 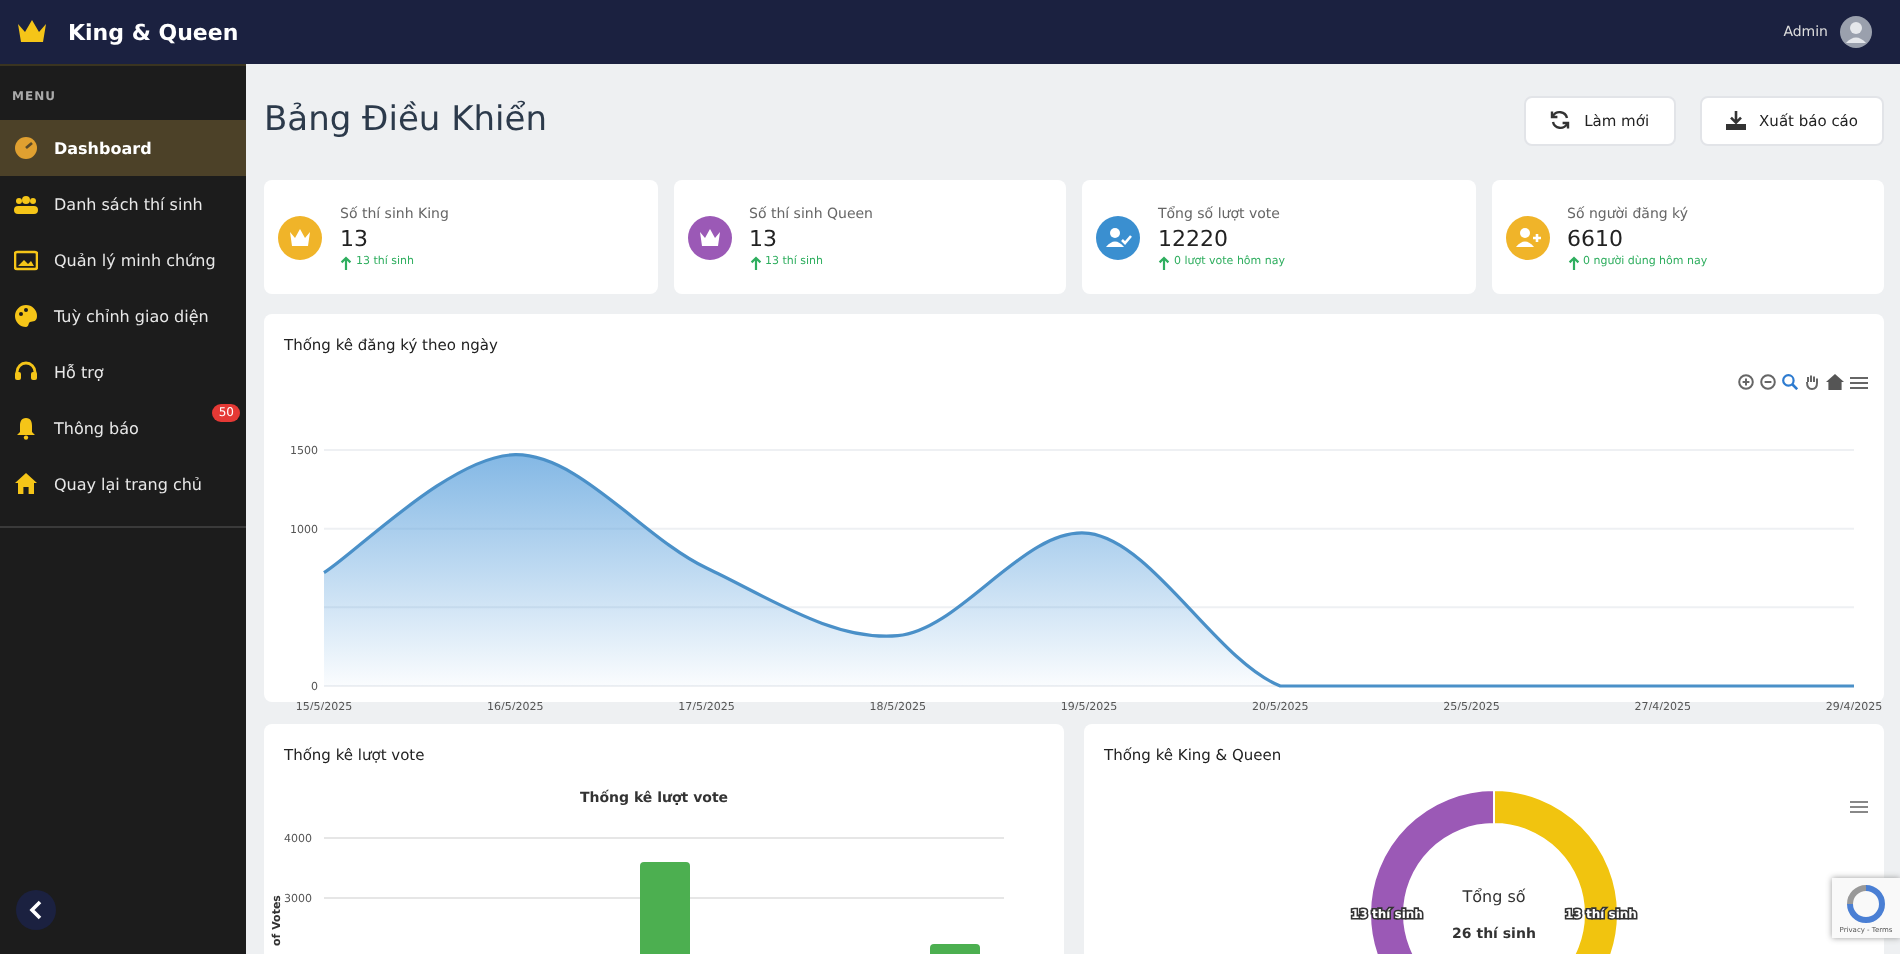 I want to click on crown-icon, so click(x=32, y=32).